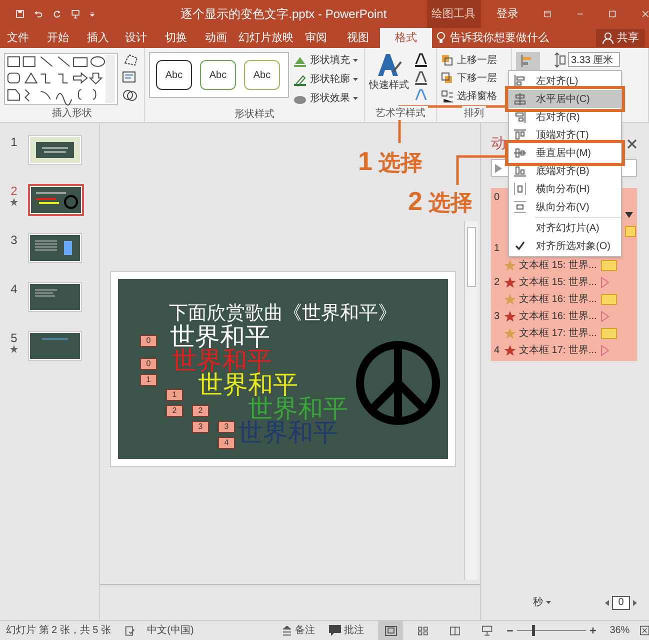 This screenshot has width=649, height=640. I want to click on ribbon-tab: 审阅, so click(316, 38).